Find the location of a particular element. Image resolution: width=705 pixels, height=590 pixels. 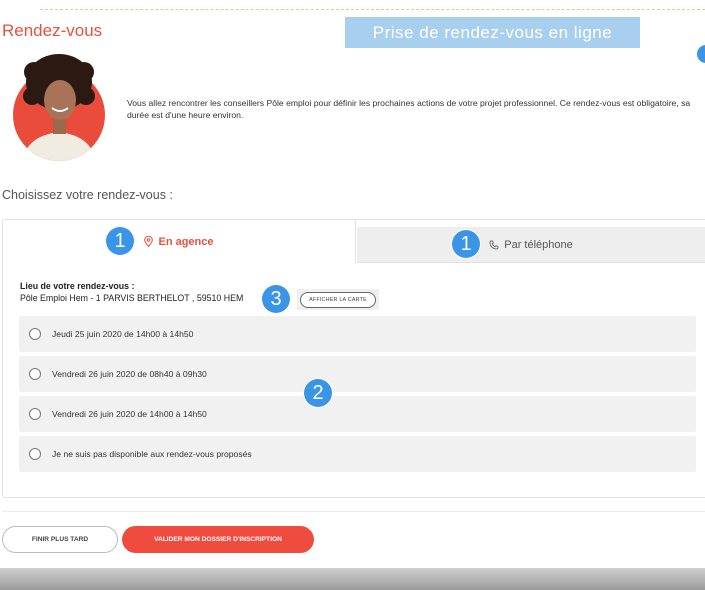

annotation-badge-2: 2 is located at coordinates (318, 393).